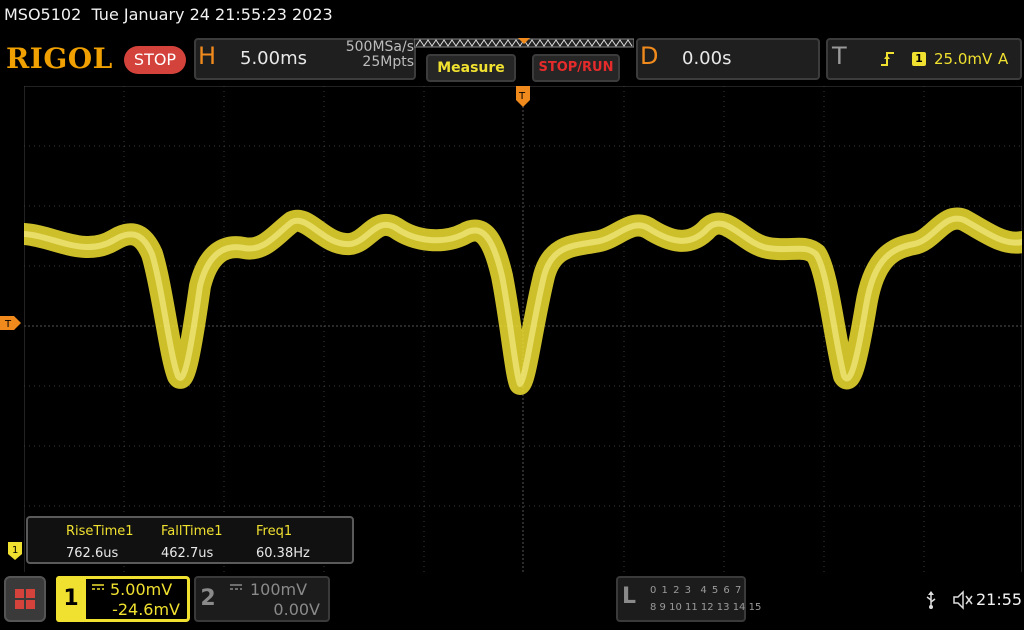  I want to click on measurement-label: Freq1, so click(274, 531).